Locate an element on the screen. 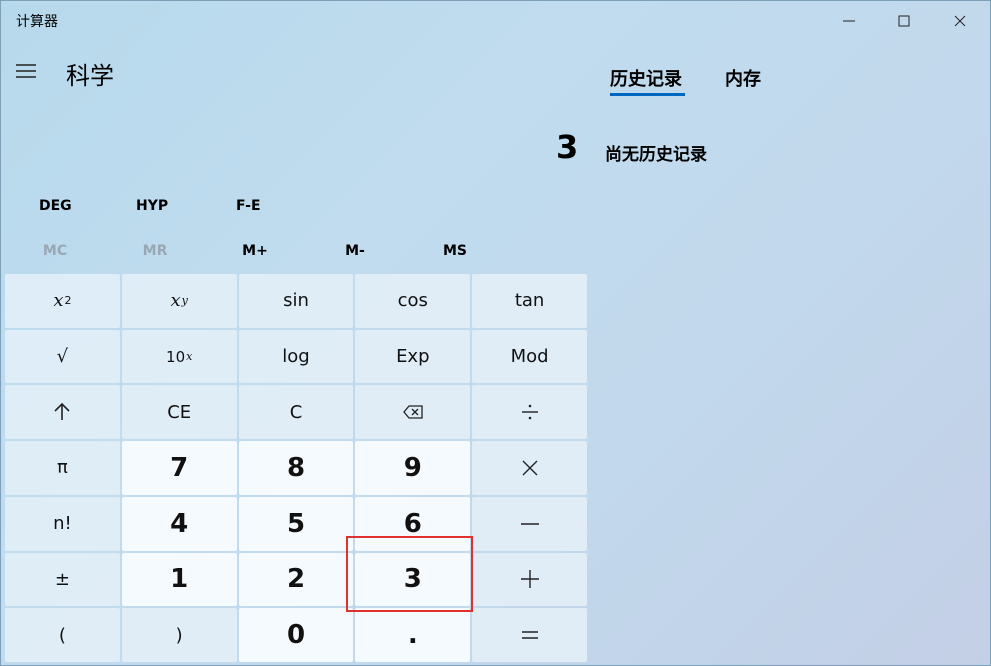 The image size is (991, 666). digit-9-button: 9 is located at coordinates (413, 468).